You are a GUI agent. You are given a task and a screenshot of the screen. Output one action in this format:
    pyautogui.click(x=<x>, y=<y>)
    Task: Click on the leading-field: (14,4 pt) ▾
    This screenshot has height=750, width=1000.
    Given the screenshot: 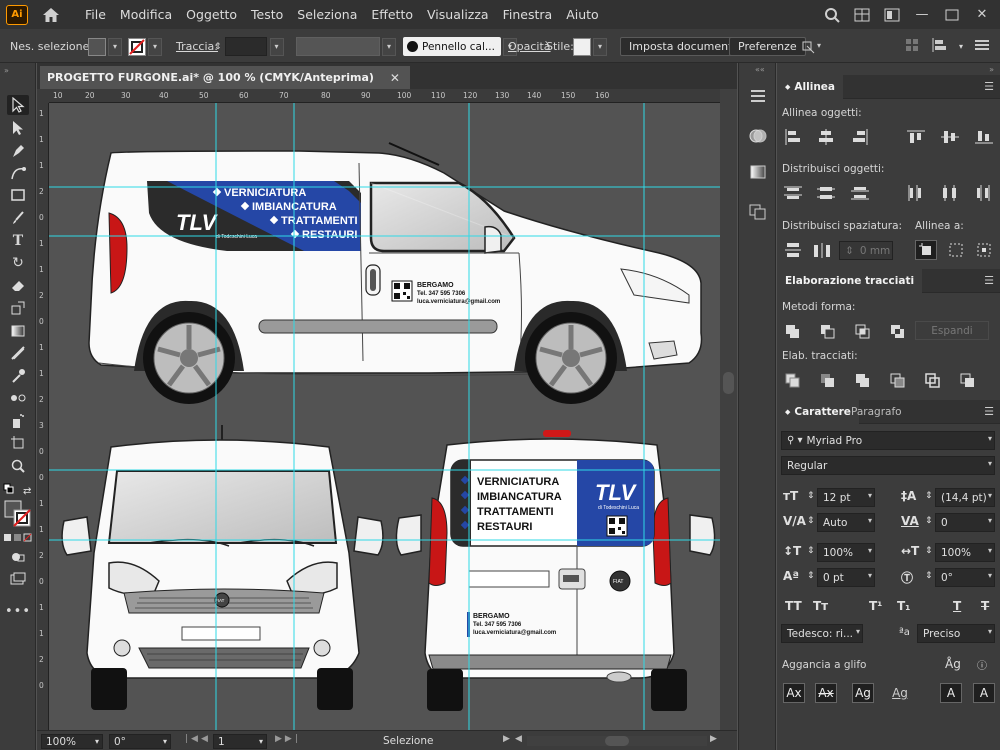 What is the action you would take?
    pyautogui.click(x=965, y=497)
    